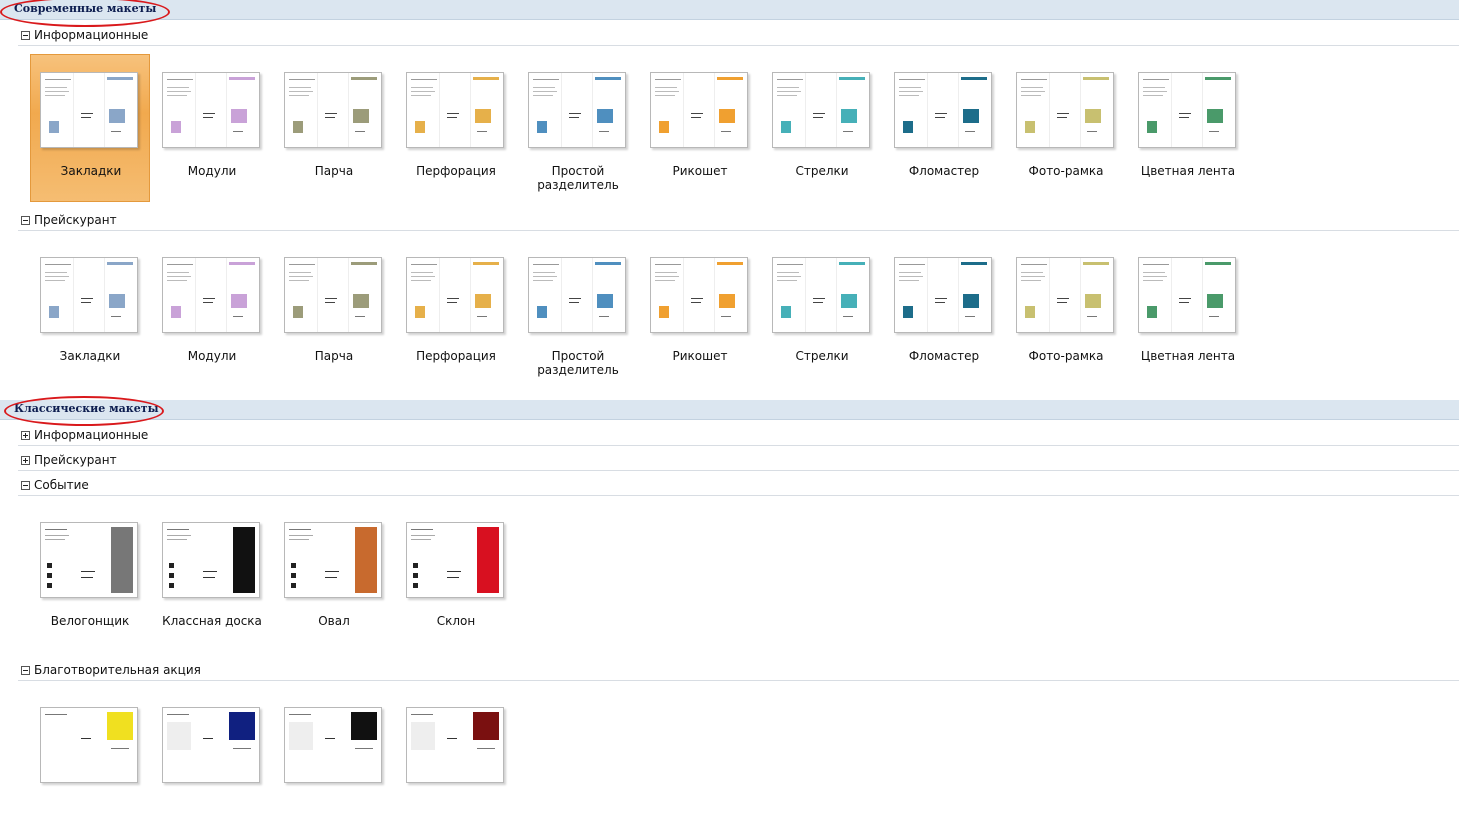  Describe the element at coordinates (61, 485) in the screenshot. I see `group-label: Событие` at that location.